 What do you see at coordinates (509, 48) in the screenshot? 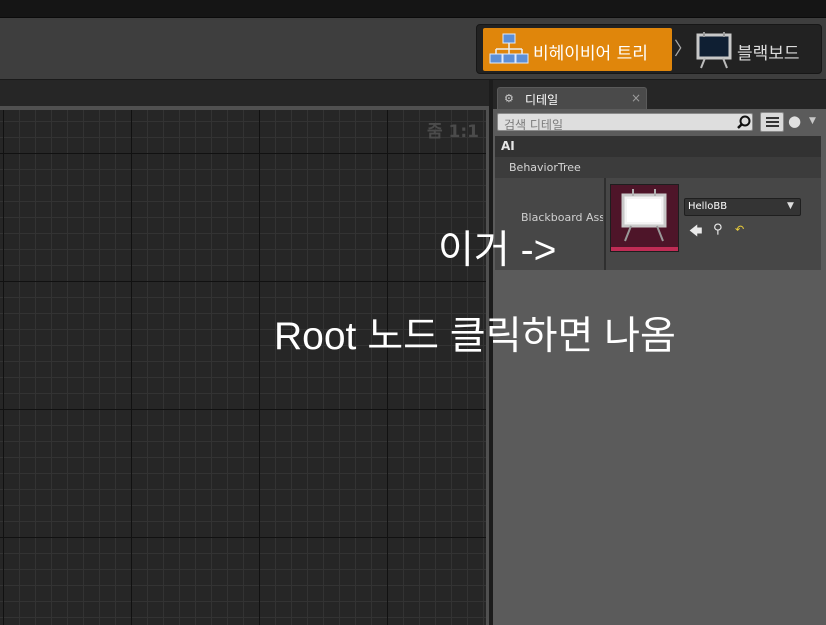
I see `behavior-tree-icon` at bounding box center [509, 48].